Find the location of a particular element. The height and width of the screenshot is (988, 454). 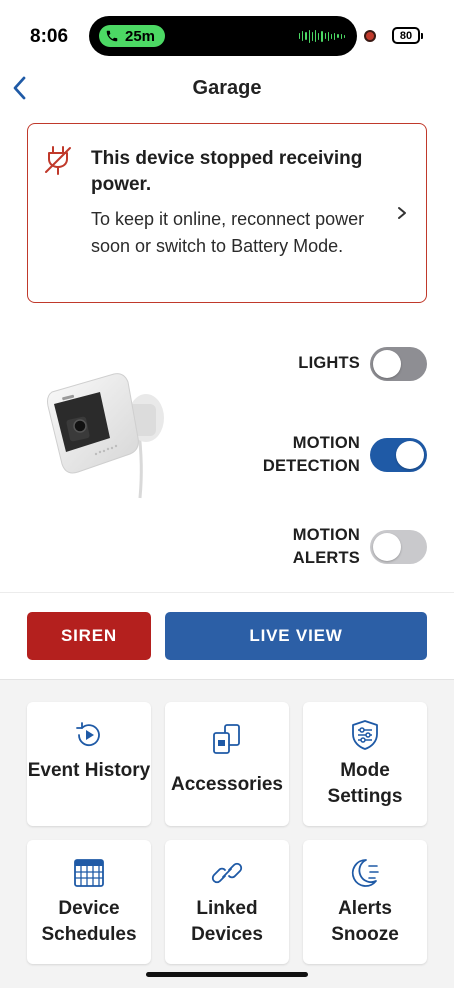

tile-label: Accessories is located at coordinates (227, 784).